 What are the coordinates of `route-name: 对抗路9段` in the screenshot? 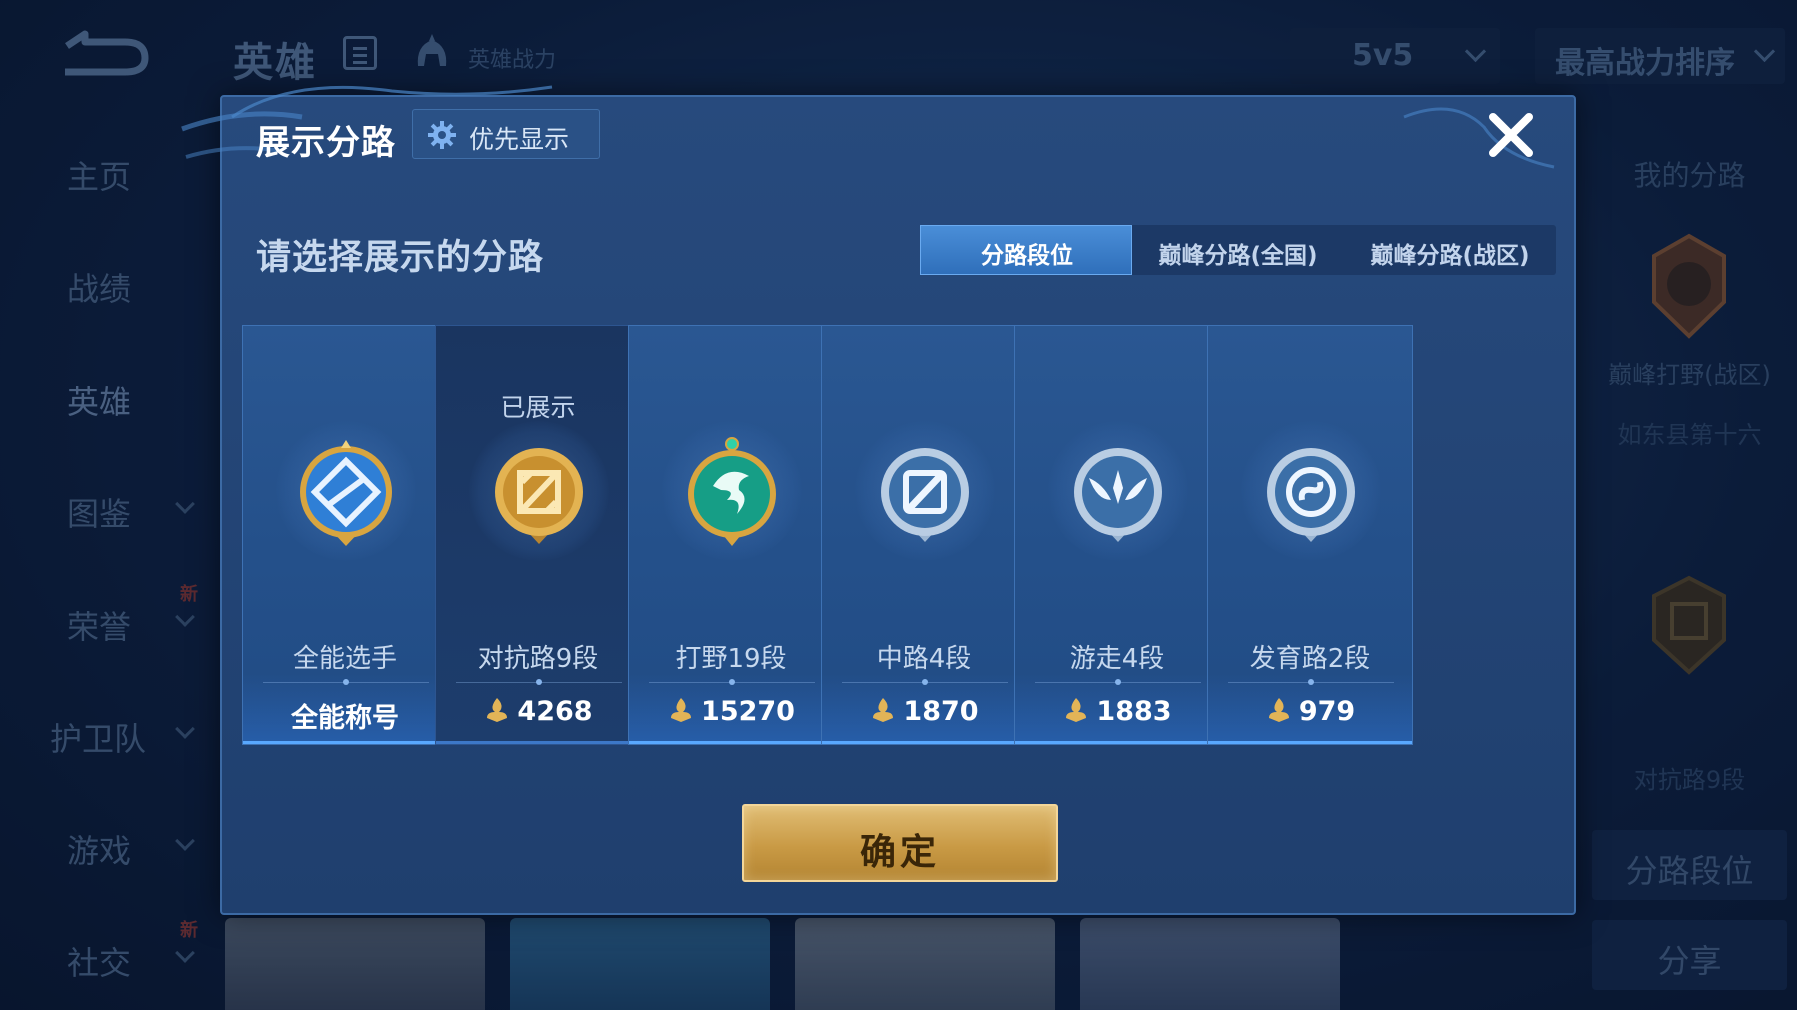 It's located at (538, 659).